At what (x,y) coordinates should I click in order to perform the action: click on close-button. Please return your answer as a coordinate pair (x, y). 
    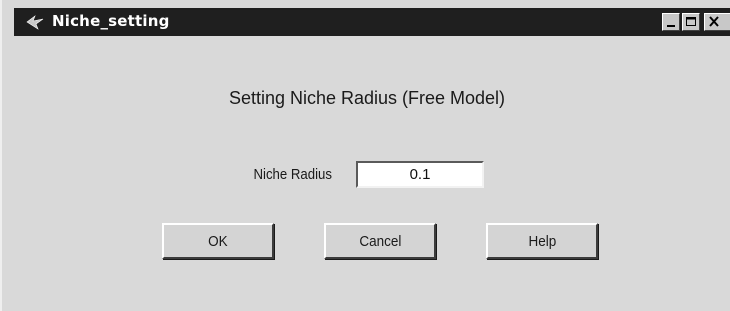
    Looking at the image, I should click on (717, 22).